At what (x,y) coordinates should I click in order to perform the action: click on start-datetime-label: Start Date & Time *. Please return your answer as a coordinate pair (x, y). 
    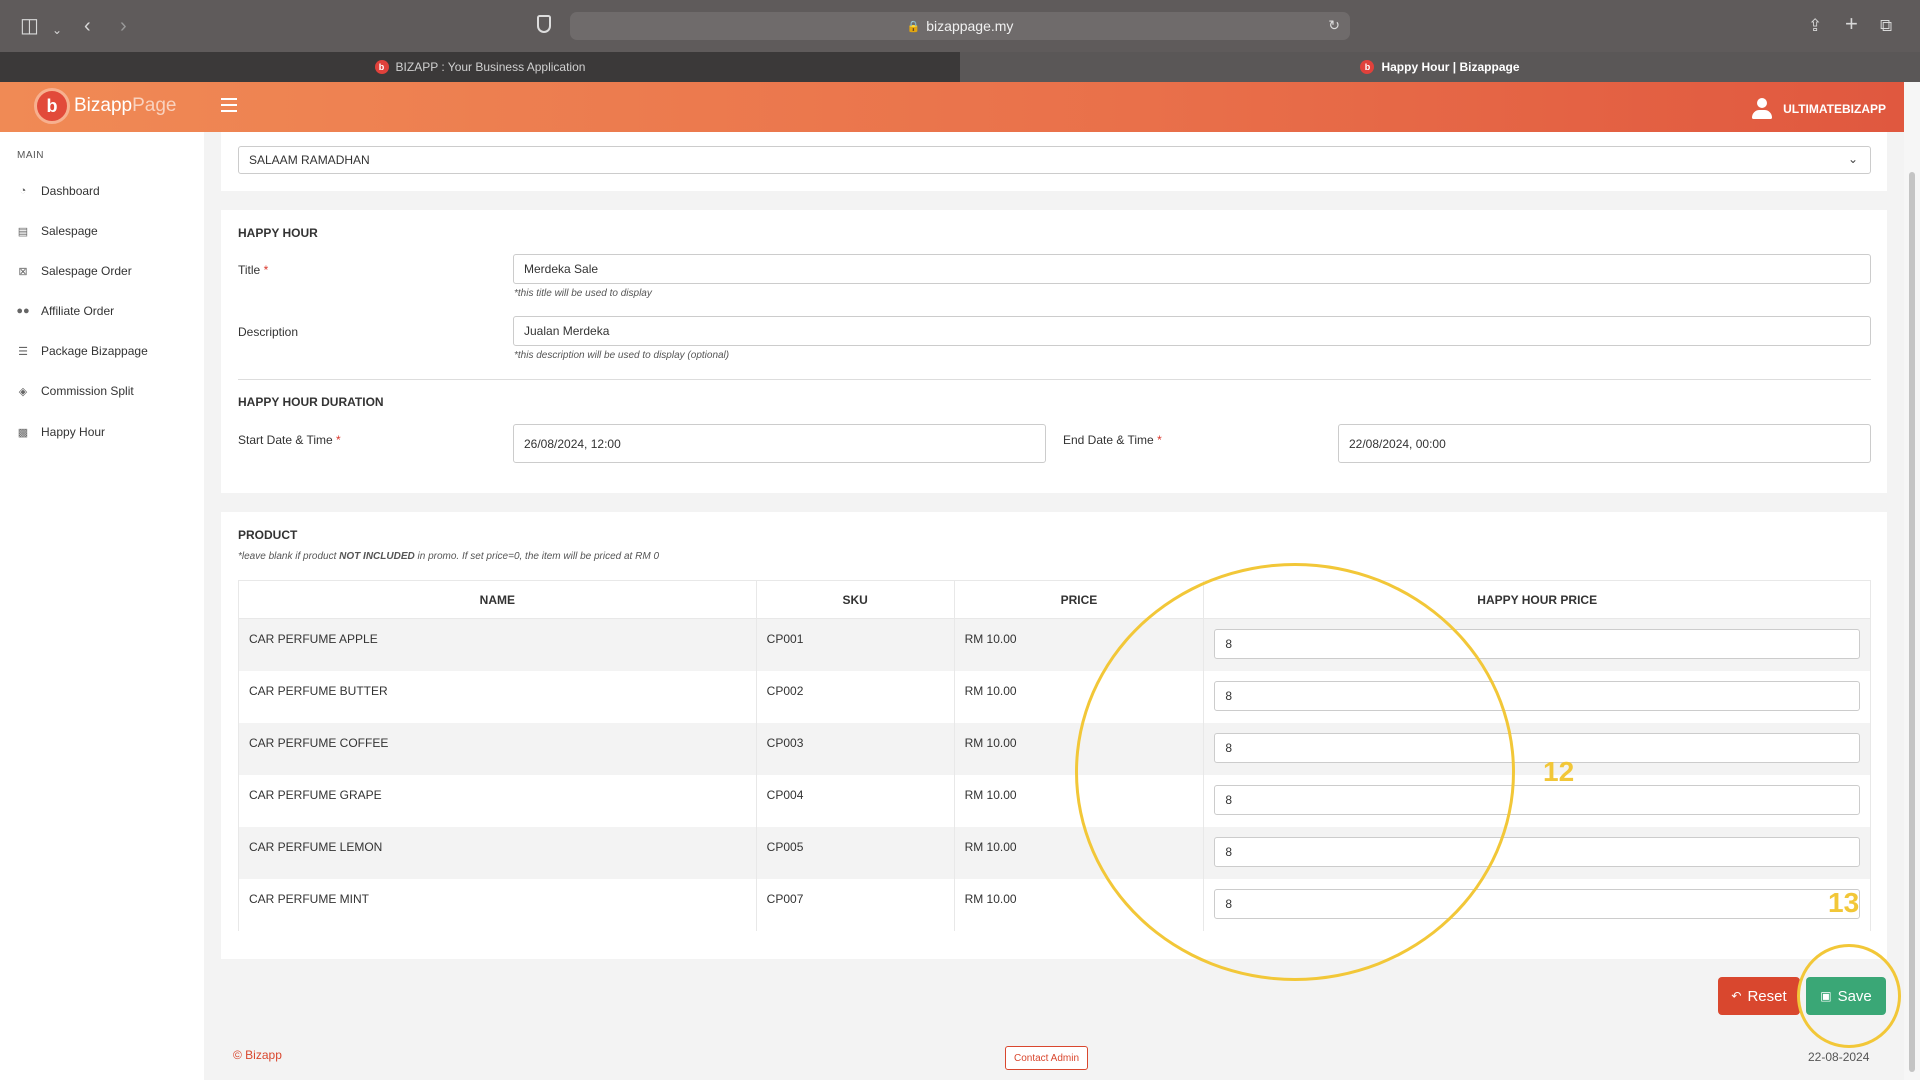
    Looking at the image, I should click on (289, 440).